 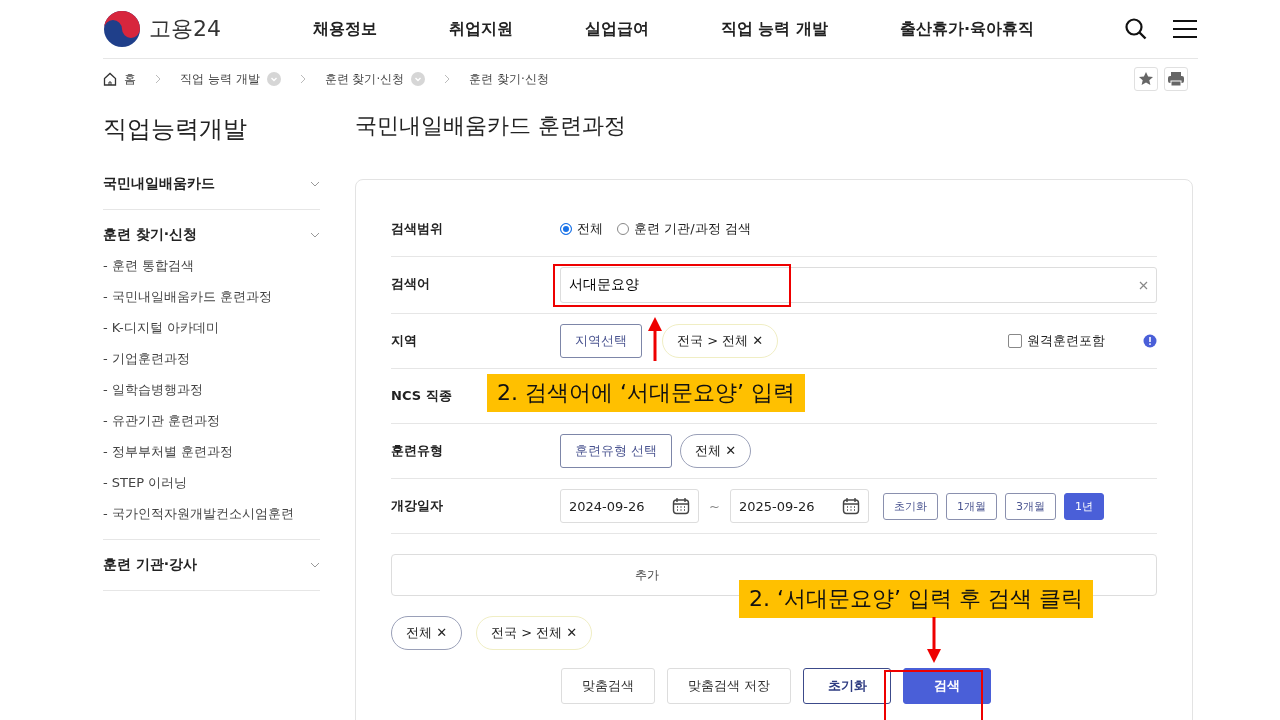 What do you see at coordinates (1185, 29) in the screenshot?
I see `menu-icon` at bounding box center [1185, 29].